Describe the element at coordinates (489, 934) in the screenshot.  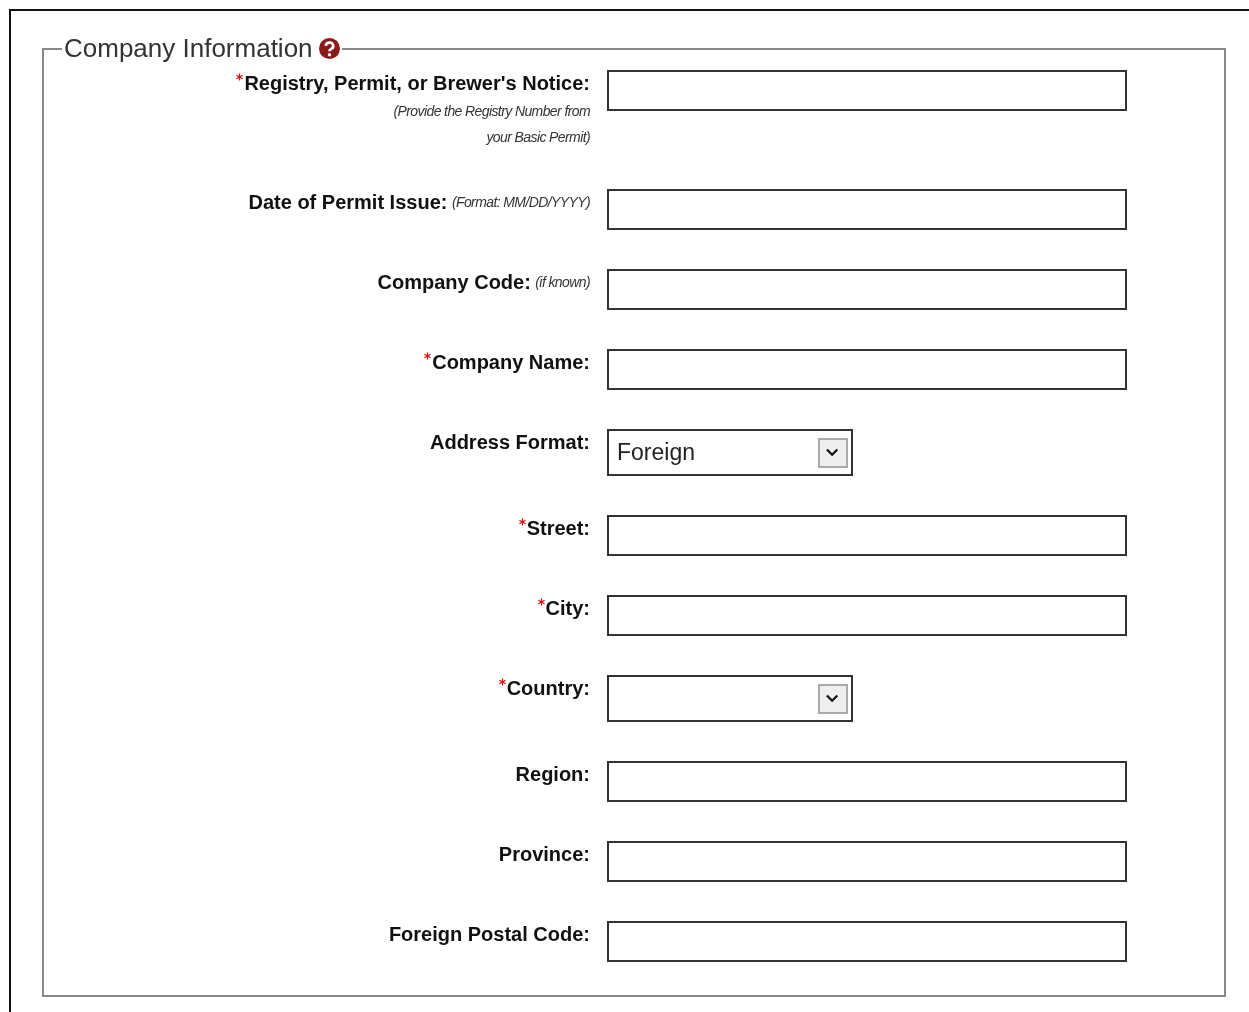
I see `field-label: Foreign Postal Code:` at that location.